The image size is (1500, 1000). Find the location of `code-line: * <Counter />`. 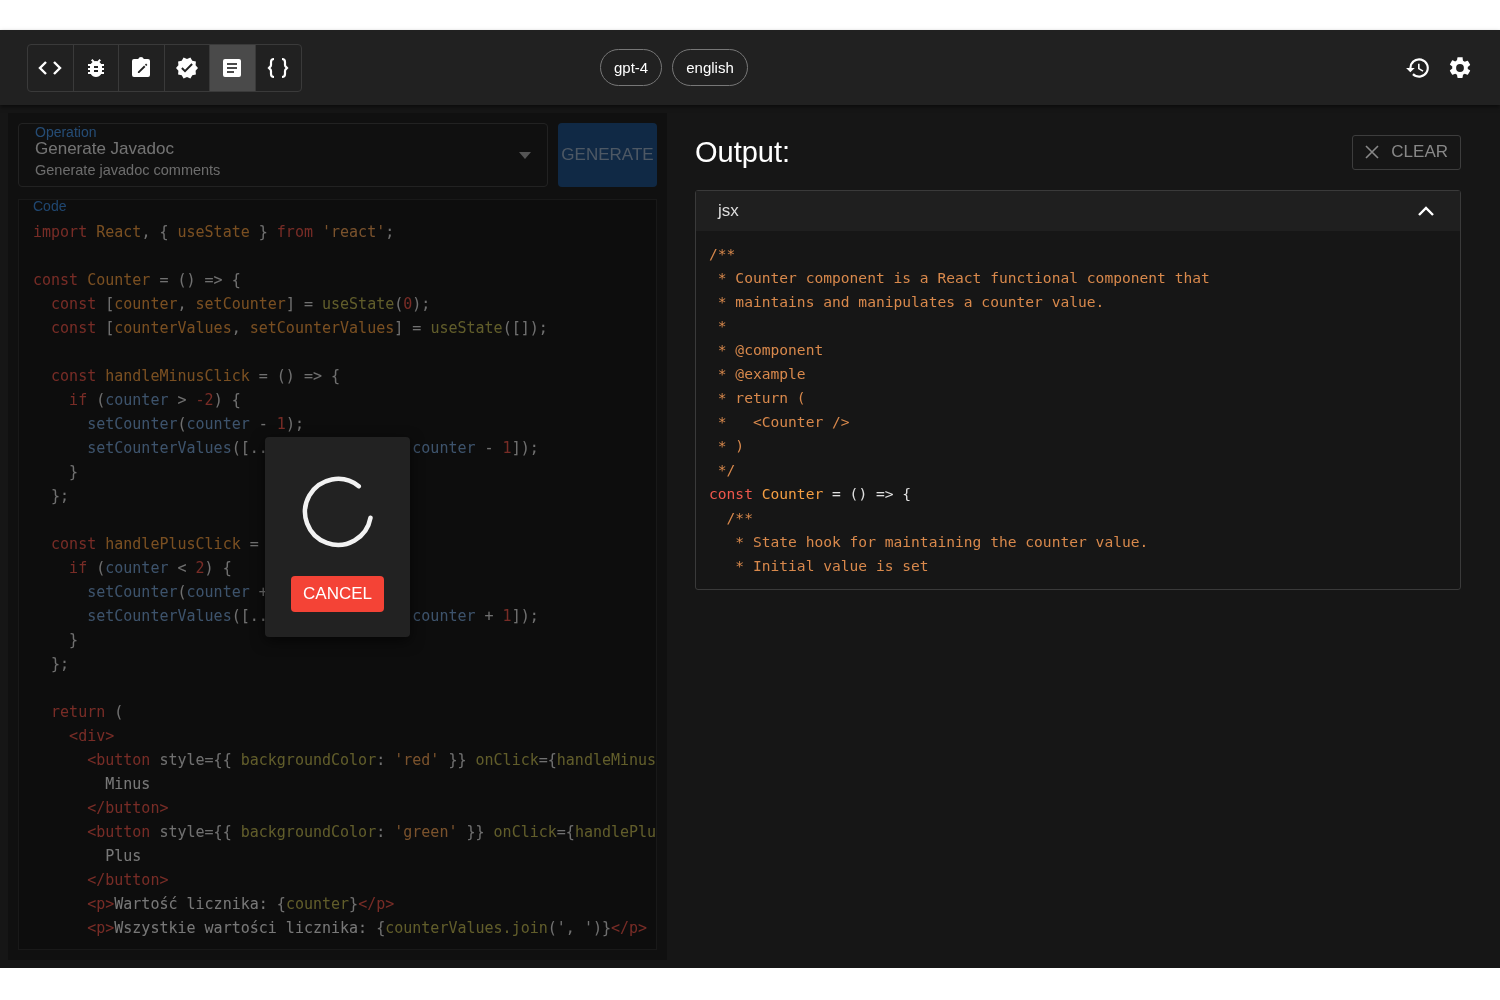

code-line: * <Counter /> is located at coordinates (783, 422).